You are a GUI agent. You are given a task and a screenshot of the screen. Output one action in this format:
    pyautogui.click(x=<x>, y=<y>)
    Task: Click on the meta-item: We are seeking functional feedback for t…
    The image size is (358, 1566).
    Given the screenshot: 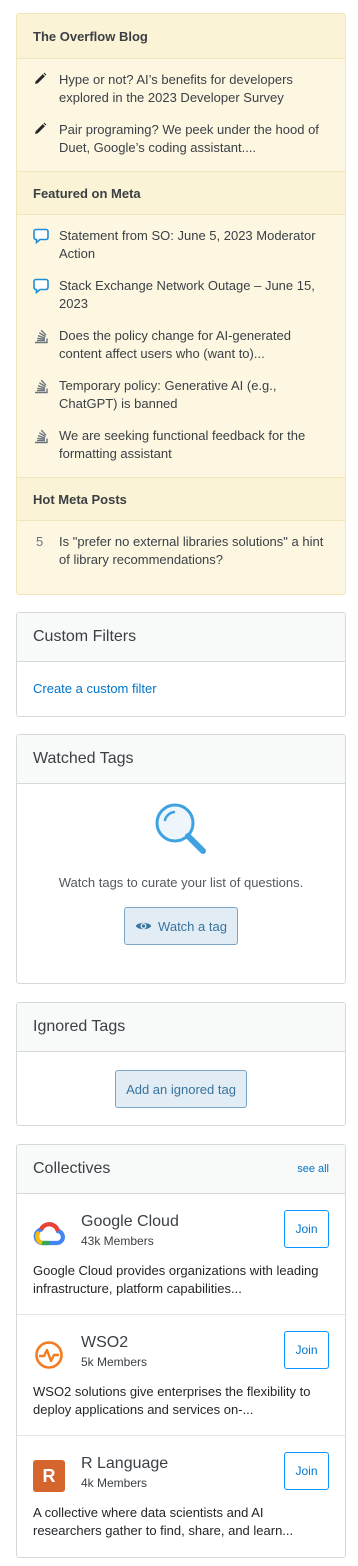 What is the action you would take?
    pyautogui.click(x=181, y=445)
    